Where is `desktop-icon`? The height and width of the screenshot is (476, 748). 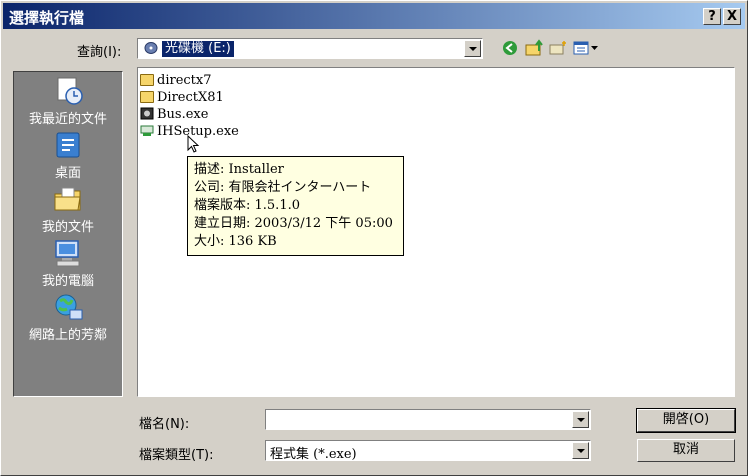 desktop-icon is located at coordinates (68, 145).